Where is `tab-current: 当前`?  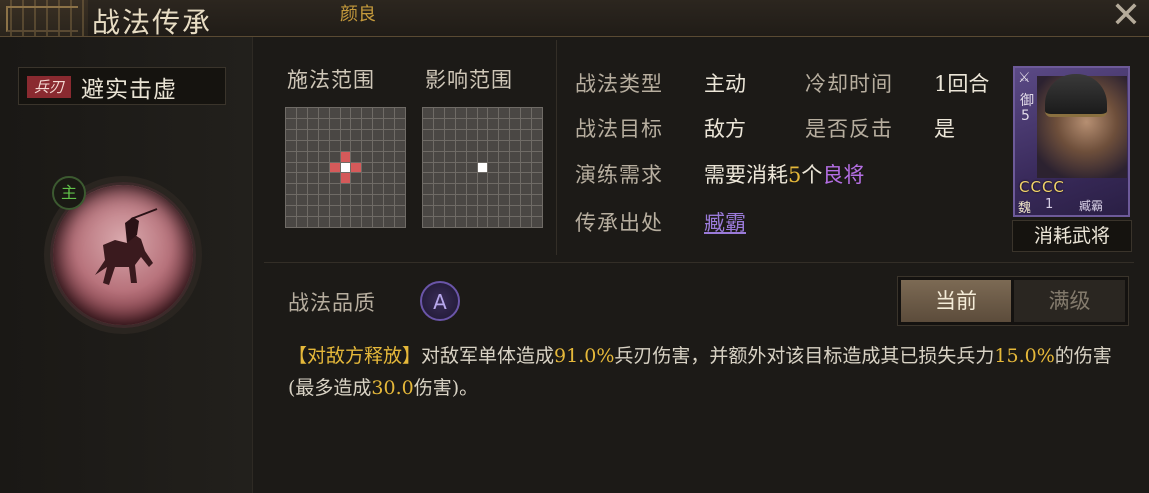
tab-current: 当前 is located at coordinates (956, 301).